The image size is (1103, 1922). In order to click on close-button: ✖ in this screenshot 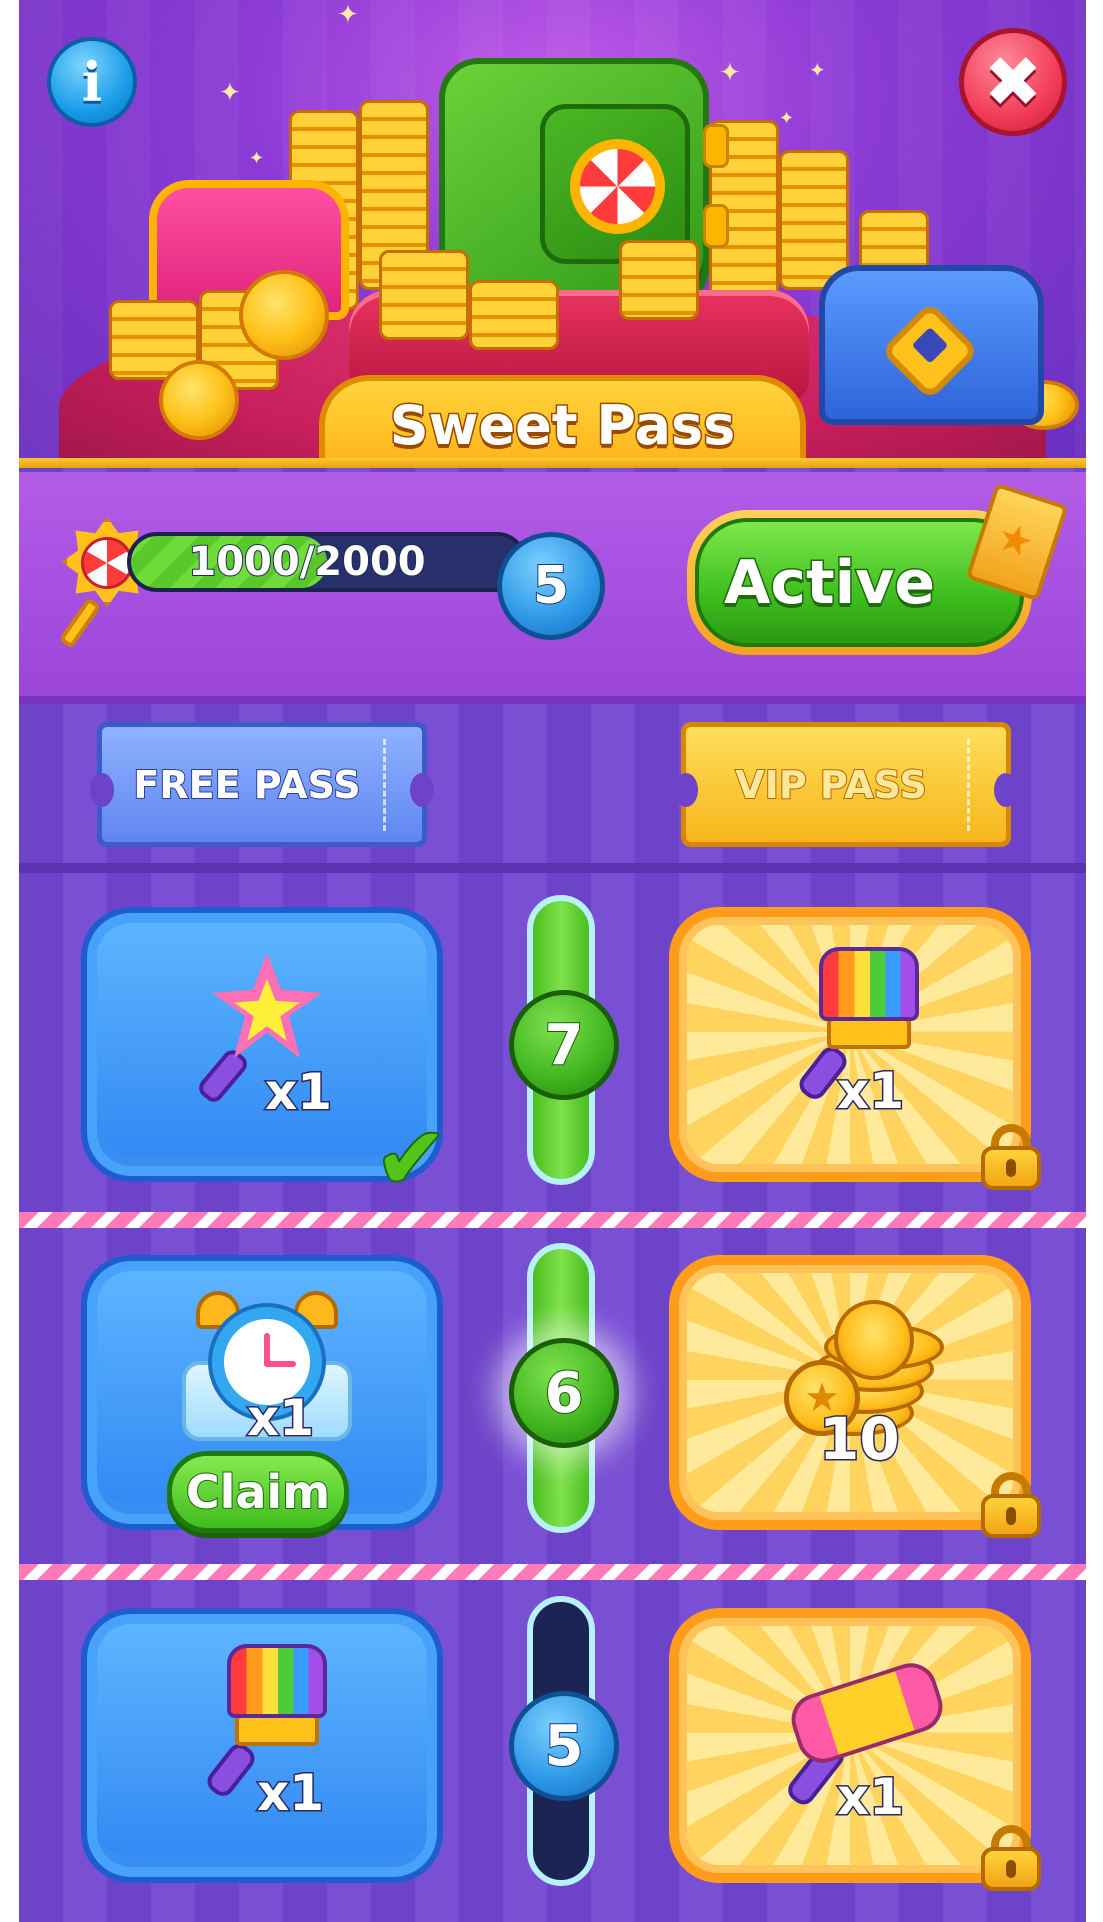, I will do `click(1013, 82)`.